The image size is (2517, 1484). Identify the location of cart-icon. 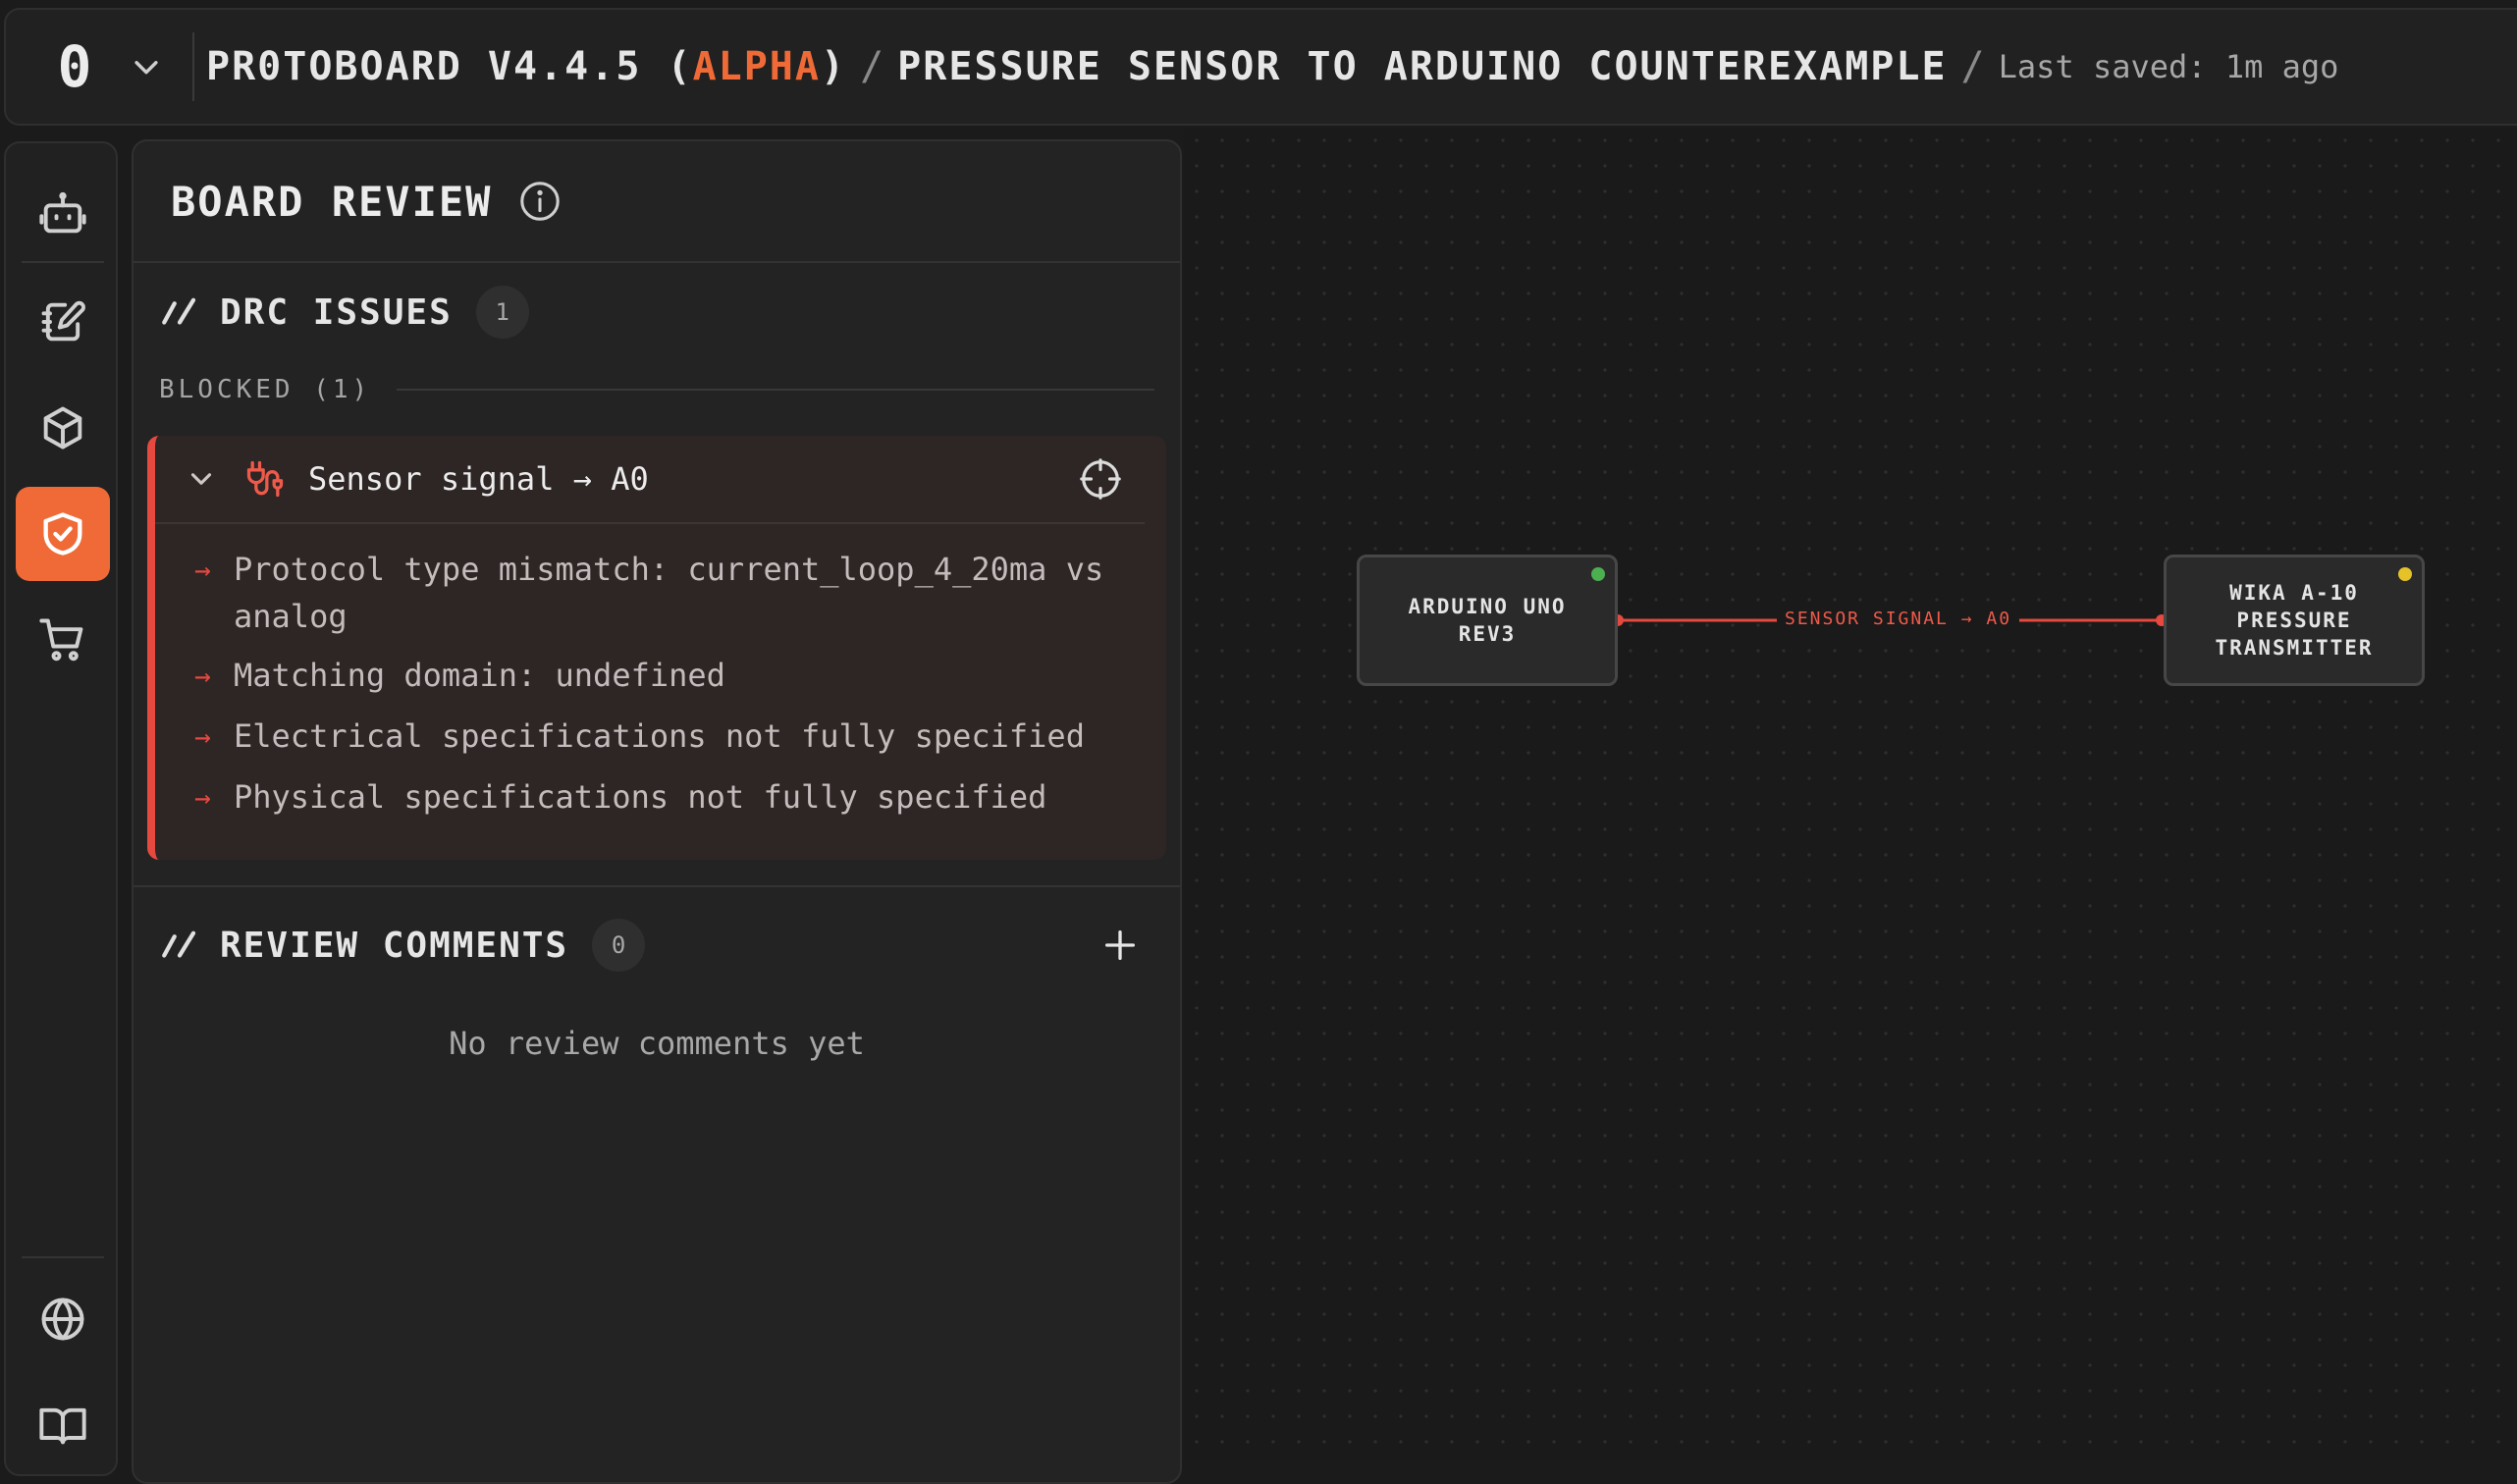
(61, 640).